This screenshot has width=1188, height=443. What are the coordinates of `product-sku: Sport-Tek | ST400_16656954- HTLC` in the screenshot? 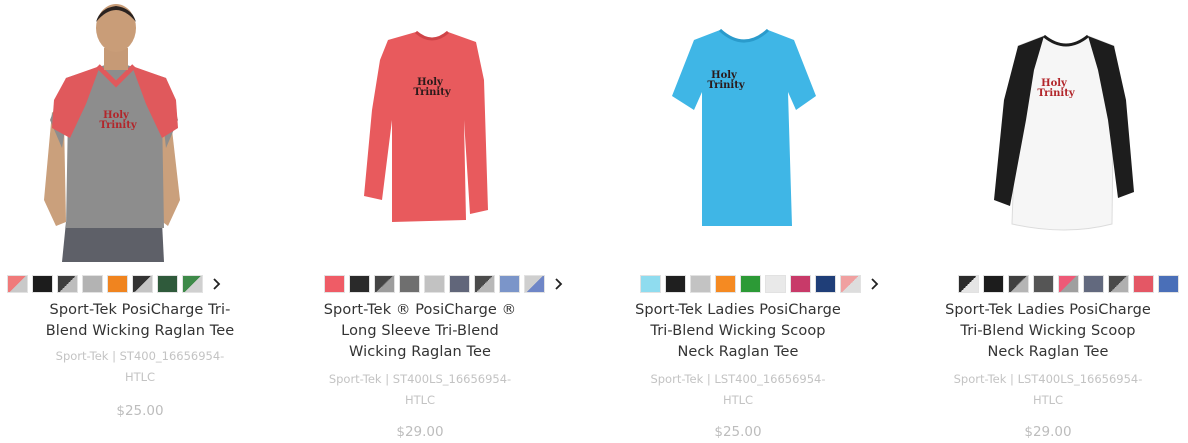 It's located at (140, 366).